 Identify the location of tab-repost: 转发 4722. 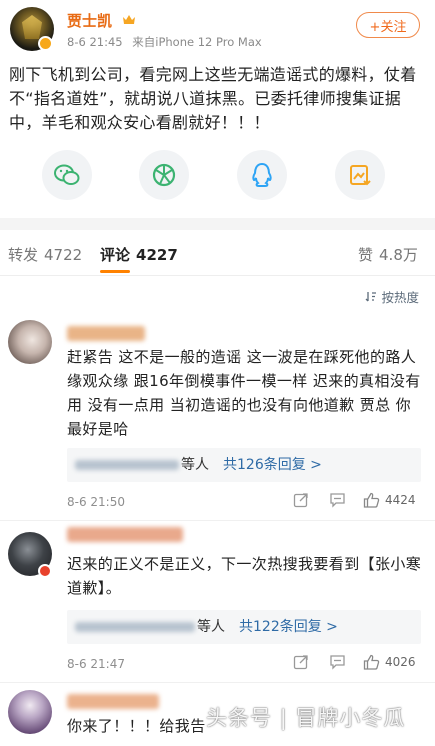
(45, 254).